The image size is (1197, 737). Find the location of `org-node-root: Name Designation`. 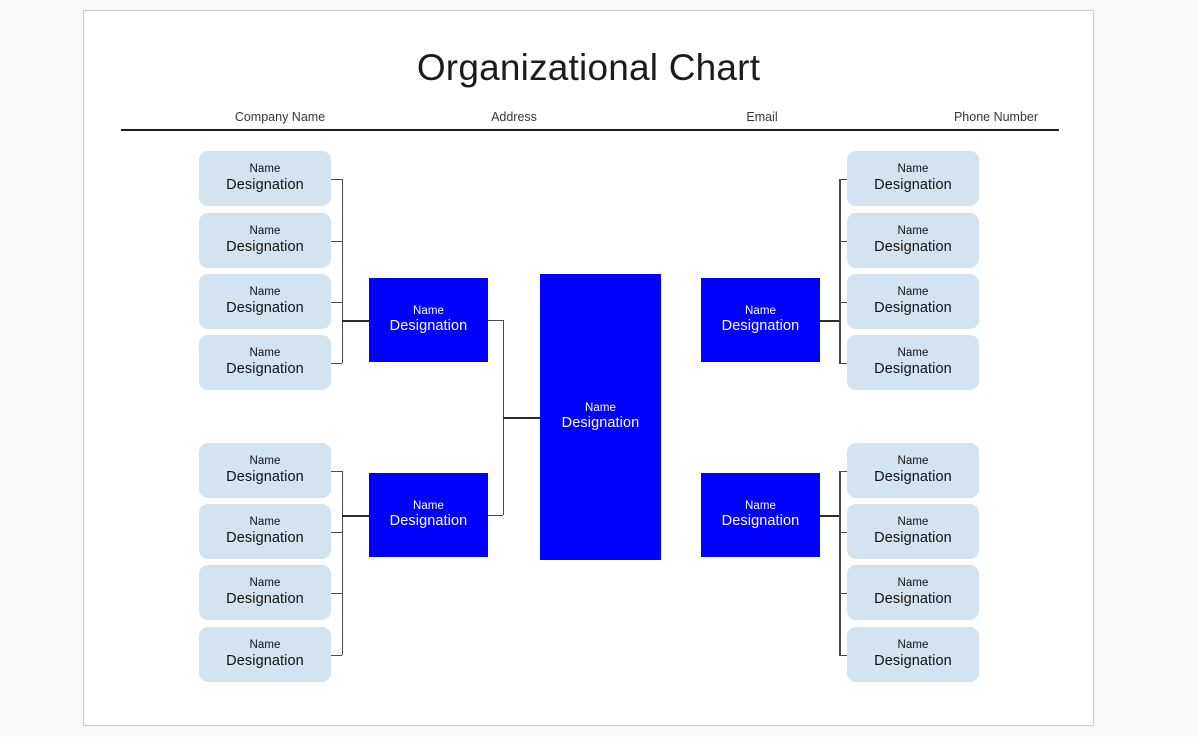

org-node-root: Name Designation is located at coordinates (600, 417).